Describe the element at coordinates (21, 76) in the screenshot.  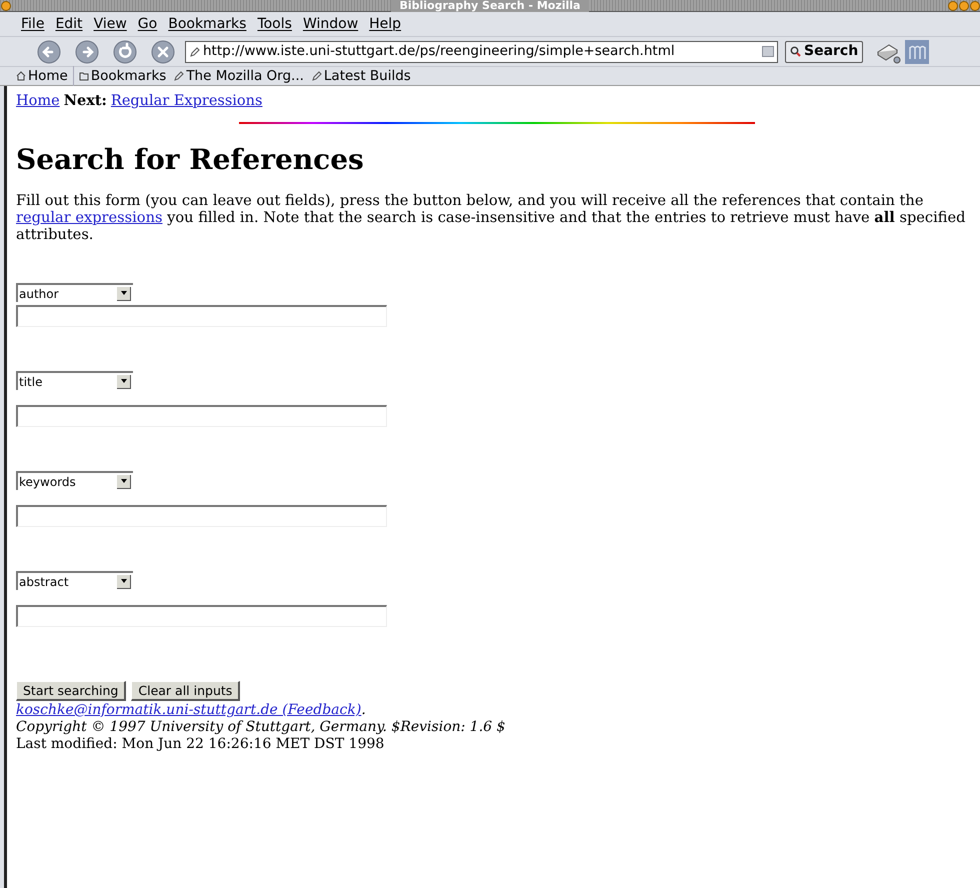
I see `house-icon` at that location.